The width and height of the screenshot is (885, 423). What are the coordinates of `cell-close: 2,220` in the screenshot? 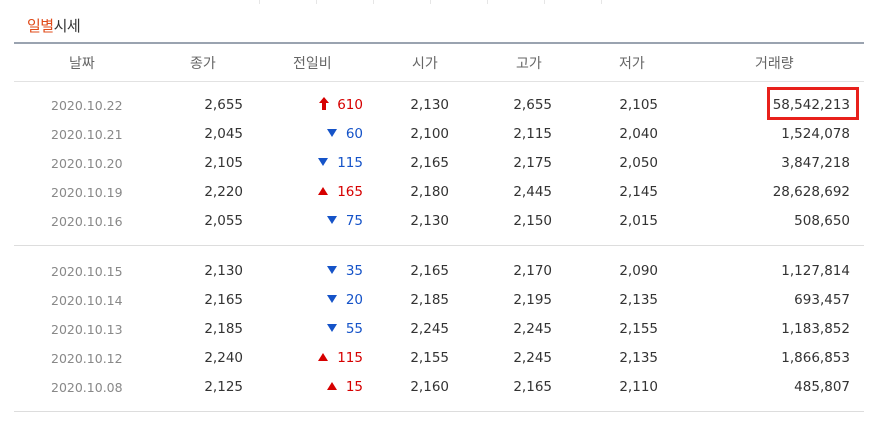 It's located at (223, 192).